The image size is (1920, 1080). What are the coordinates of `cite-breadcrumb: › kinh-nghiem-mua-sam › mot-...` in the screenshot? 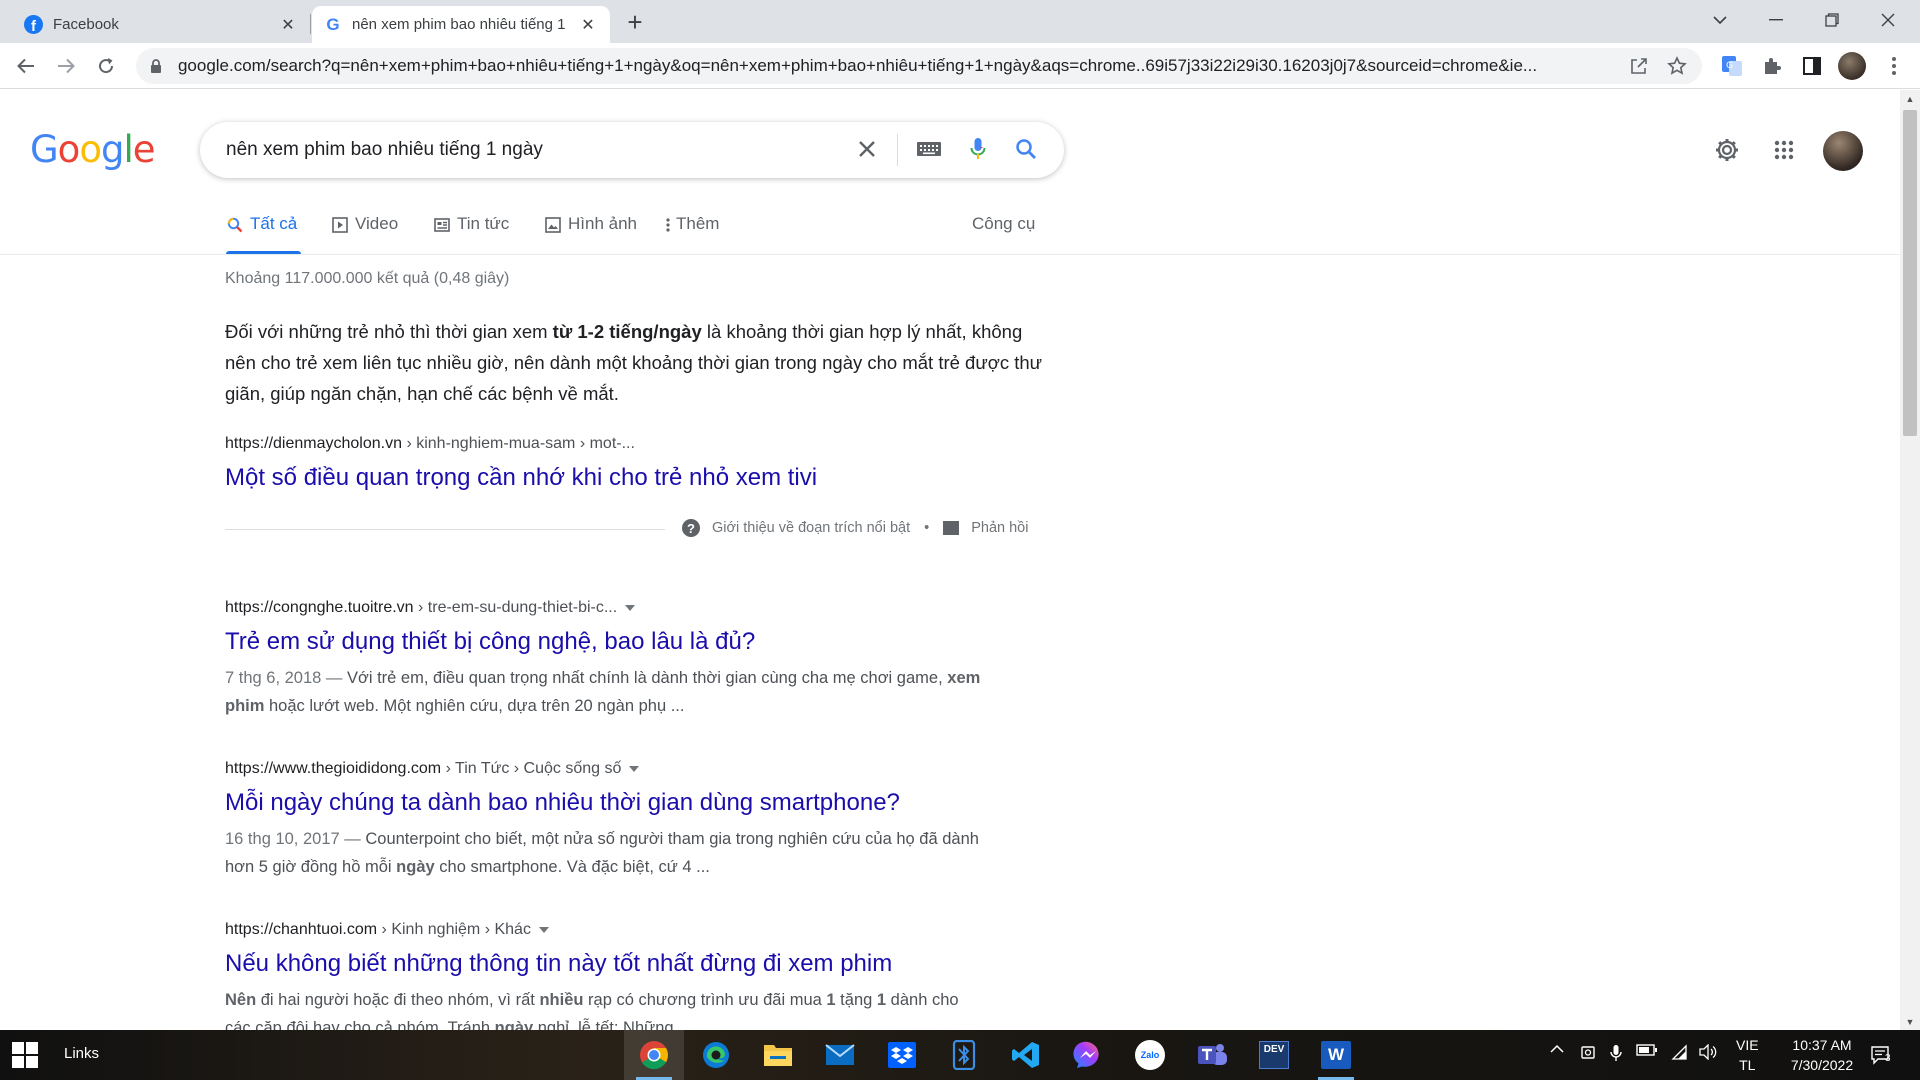 It's located at (518, 443).